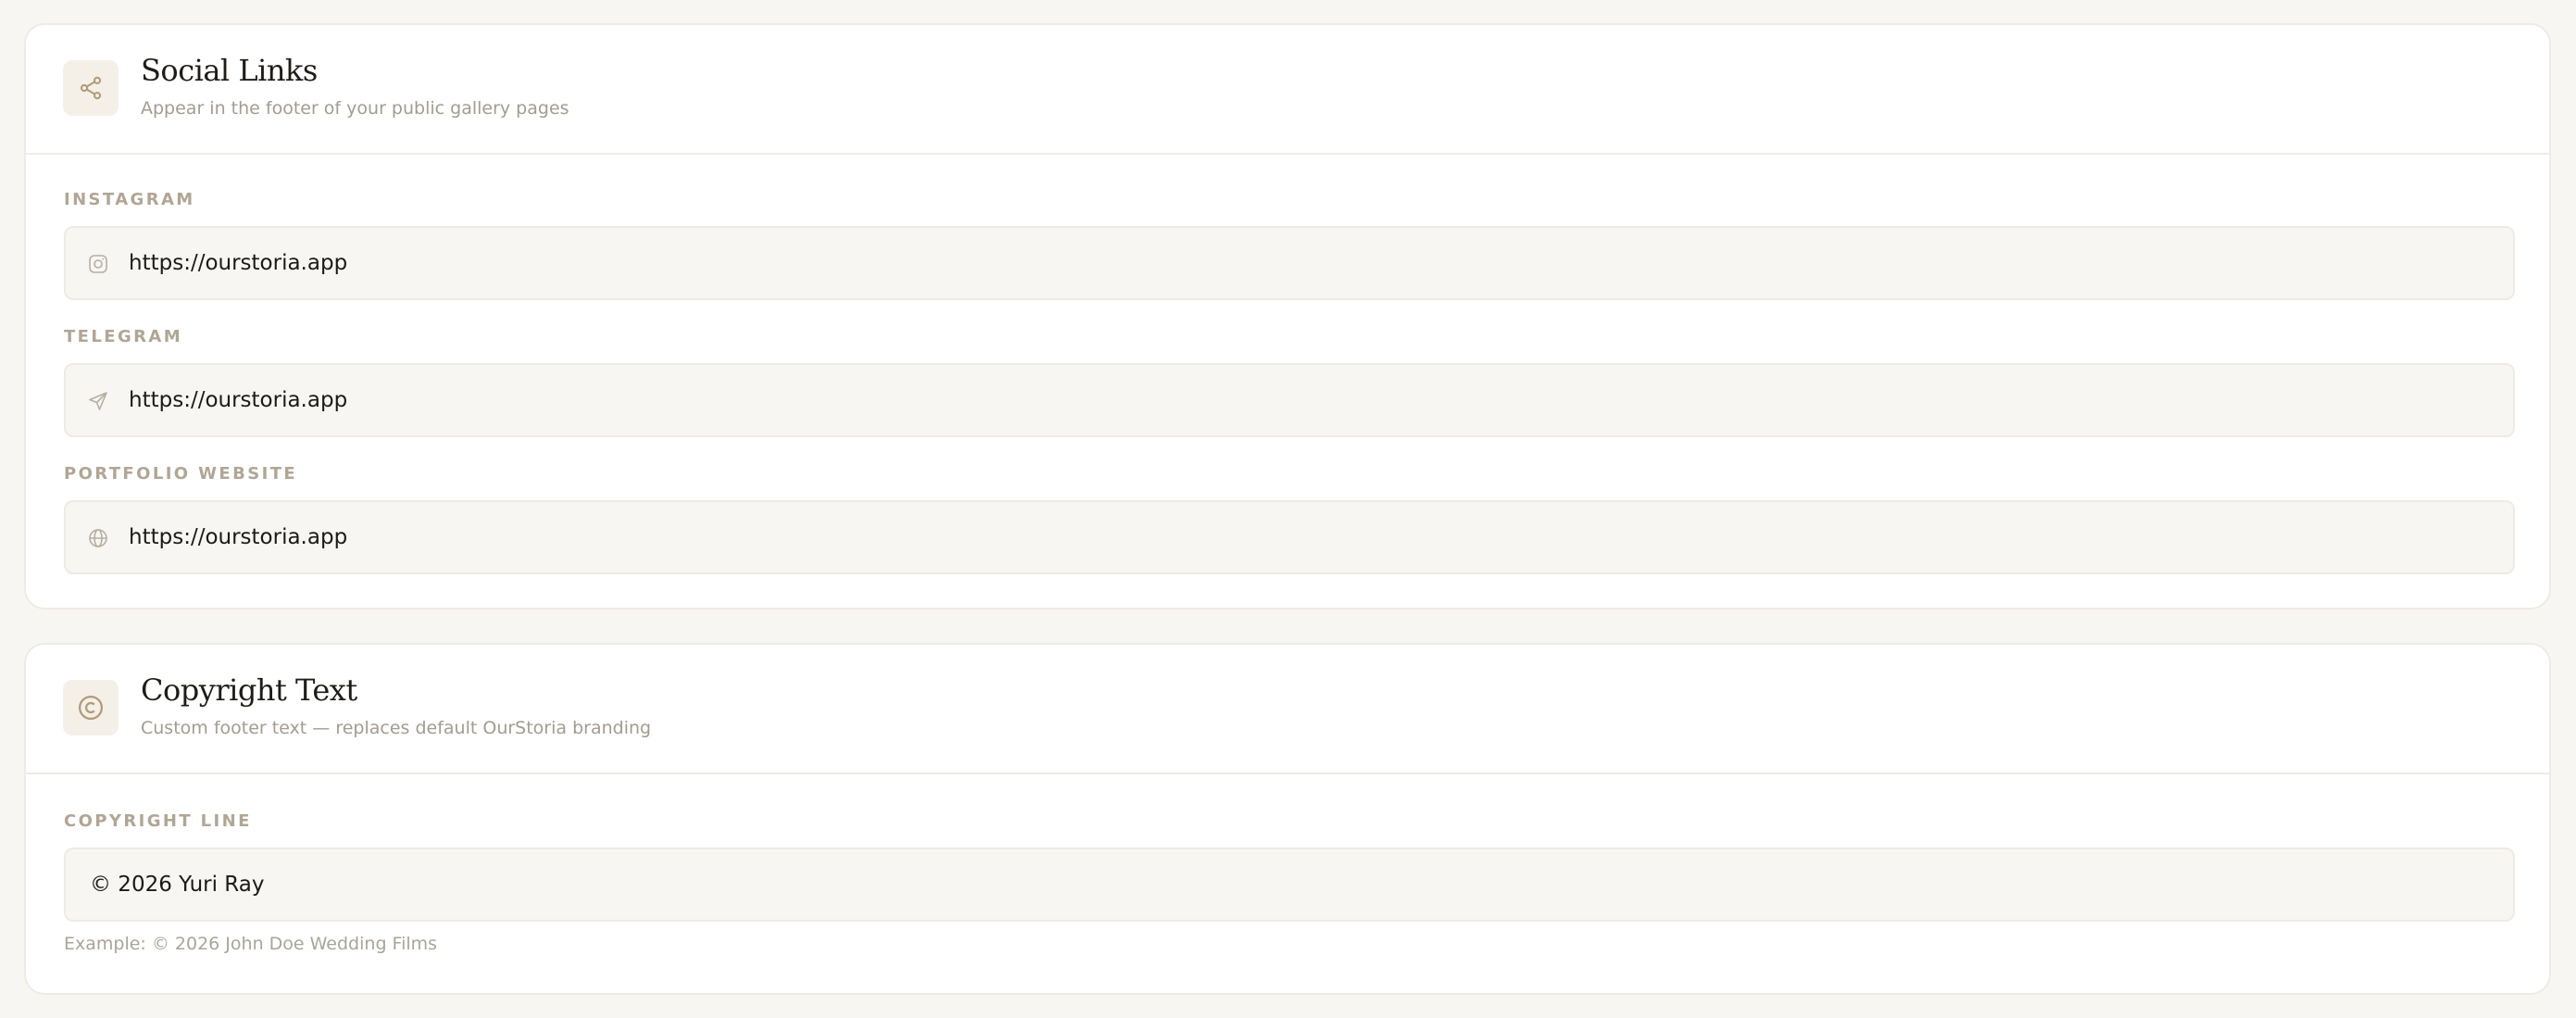 This screenshot has width=2576, height=1018. I want to click on copyright-line-field: © 2026 Yuri Ray, so click(1290, 885).